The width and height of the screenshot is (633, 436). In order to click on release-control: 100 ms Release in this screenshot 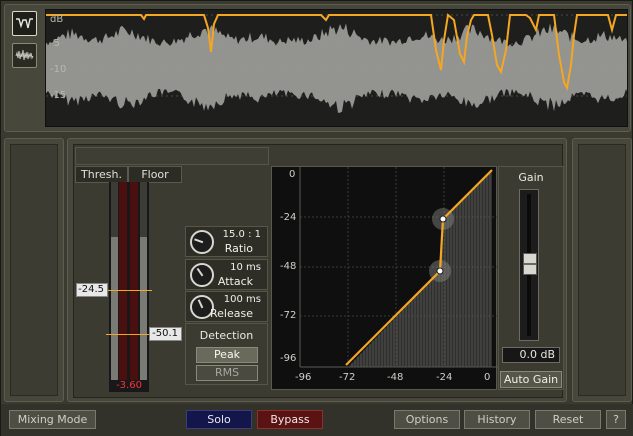, I will do `click(226, 306)`.